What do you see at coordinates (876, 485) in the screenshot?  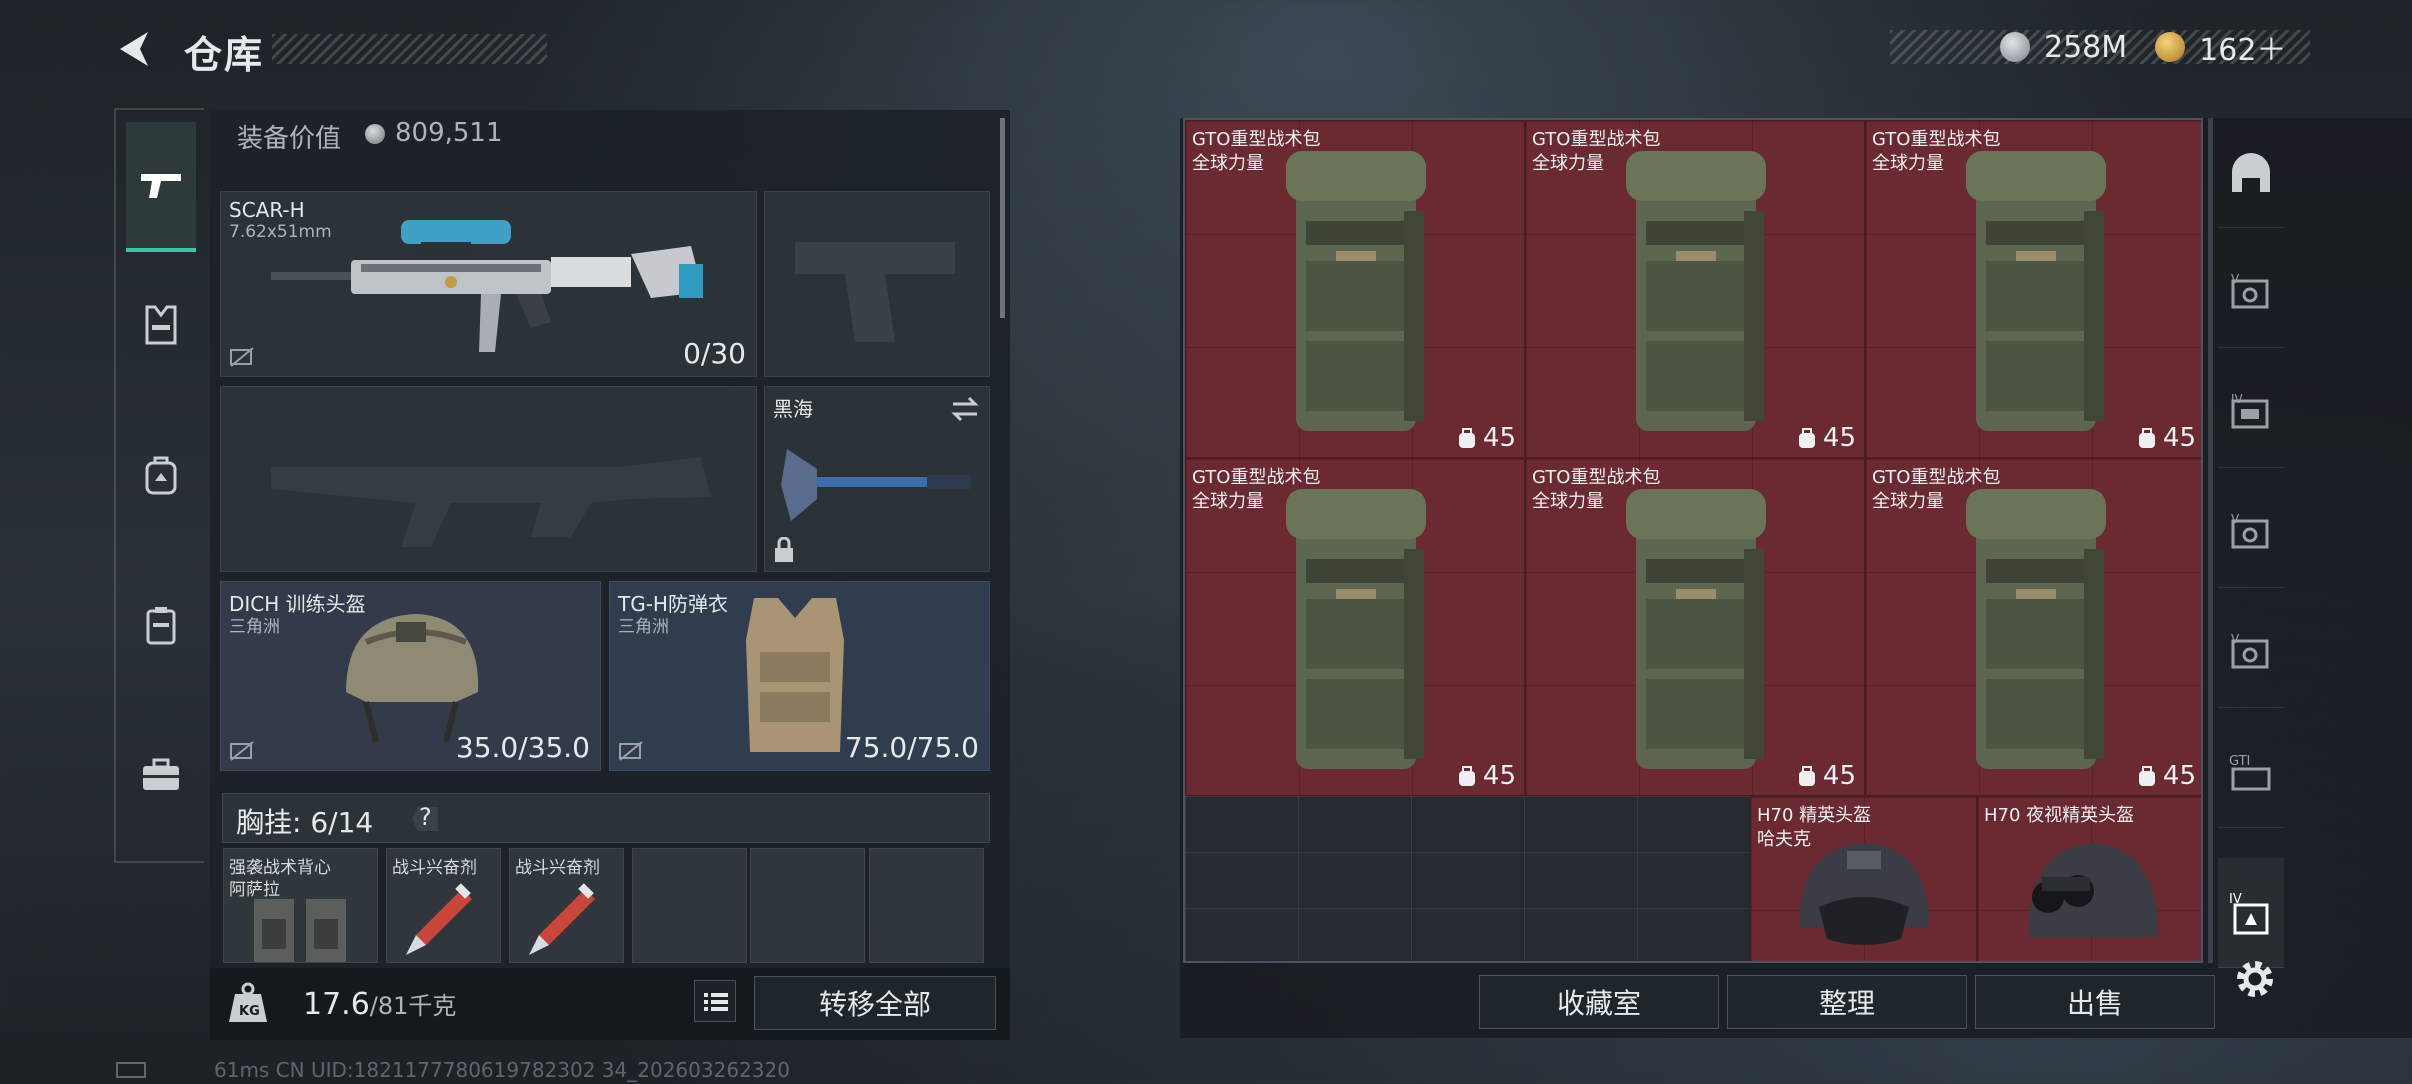 I see `axe-image` at bounding box center [876, 485].